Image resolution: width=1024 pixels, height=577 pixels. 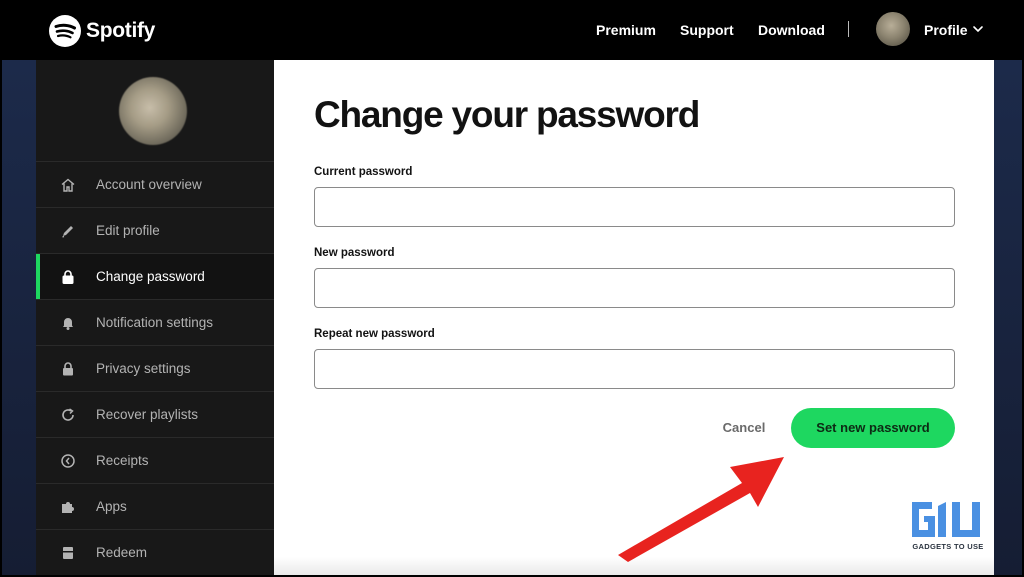 What do you see at coordinates (354, 253) in the screenshot?
I see `new-password-label: New password` at bounding box center [354, 253].